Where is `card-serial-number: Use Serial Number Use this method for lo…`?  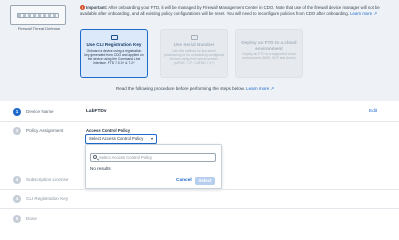 card-serial-number: Use Serial Number Use this method for lo… is located at coordinates (194, 53).